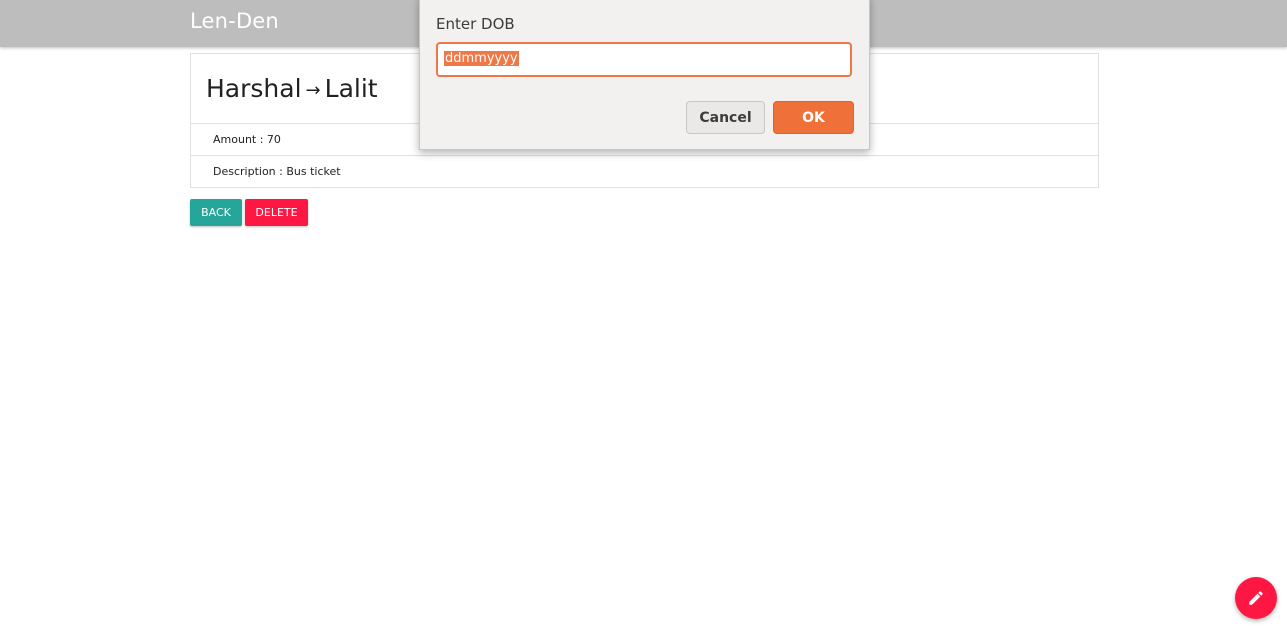 This screenshot has height=633, width=1287. What do you see at coordinates (475, 24) in the screenshot?
I see `dialog-label: Enter DOB` at bounding box center [475, 24].